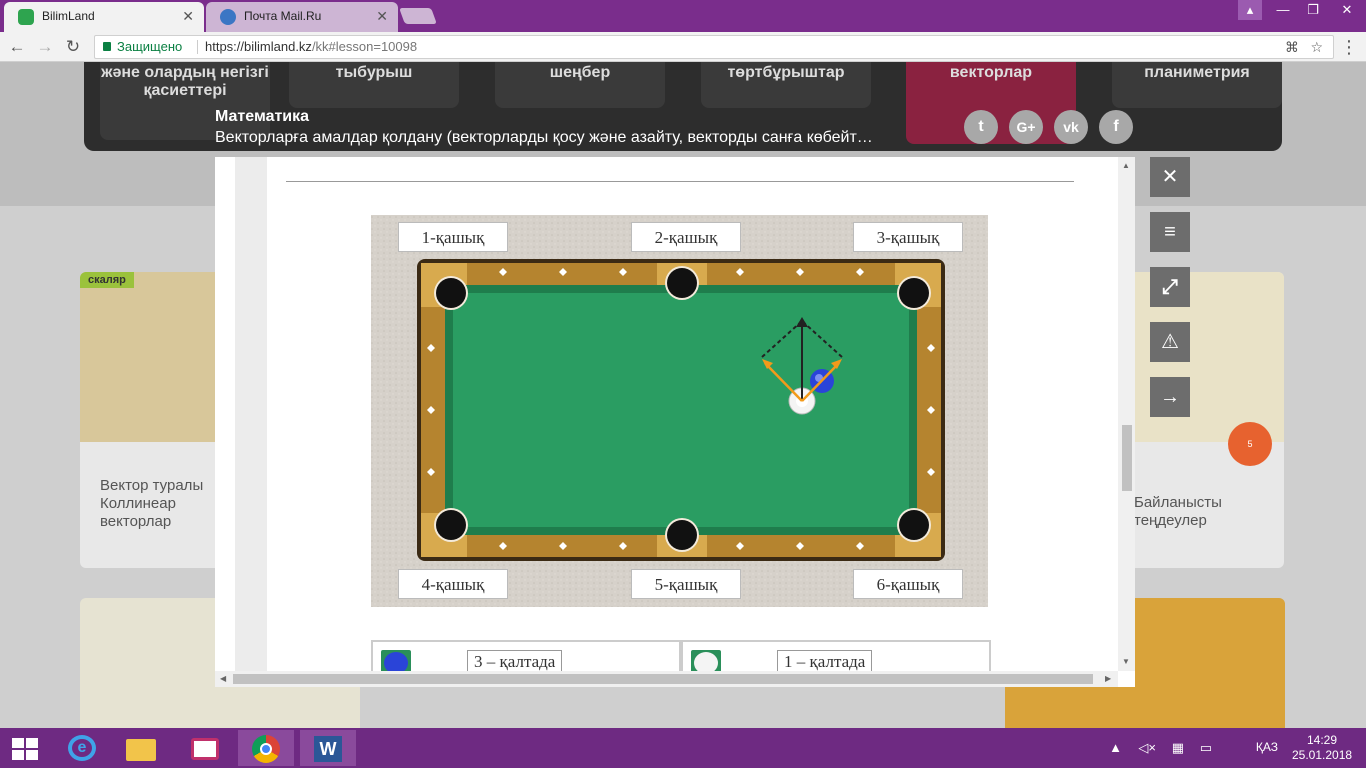 The image size is (1366, 768). Describe the element at coordinates (1316, 47) in the screenshot. I see `bookmark-star-icon: ☆` at that location.